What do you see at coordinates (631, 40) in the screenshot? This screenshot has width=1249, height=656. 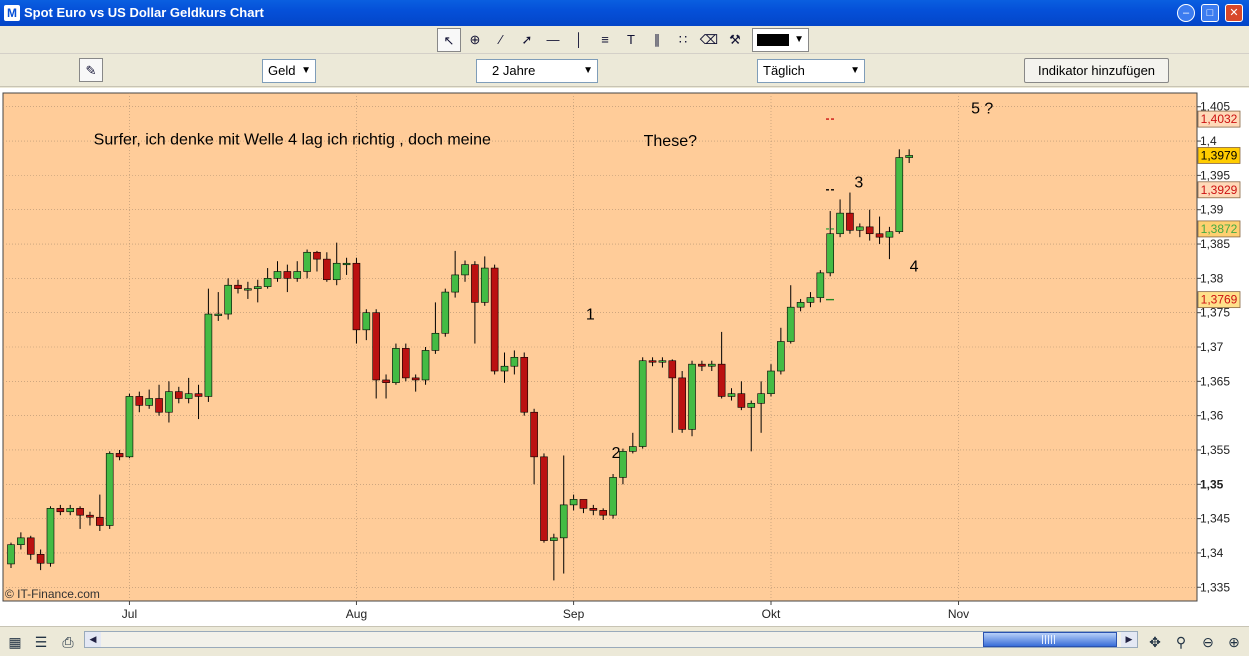 I see `text-icon: T` at bounding box center [631, 40].